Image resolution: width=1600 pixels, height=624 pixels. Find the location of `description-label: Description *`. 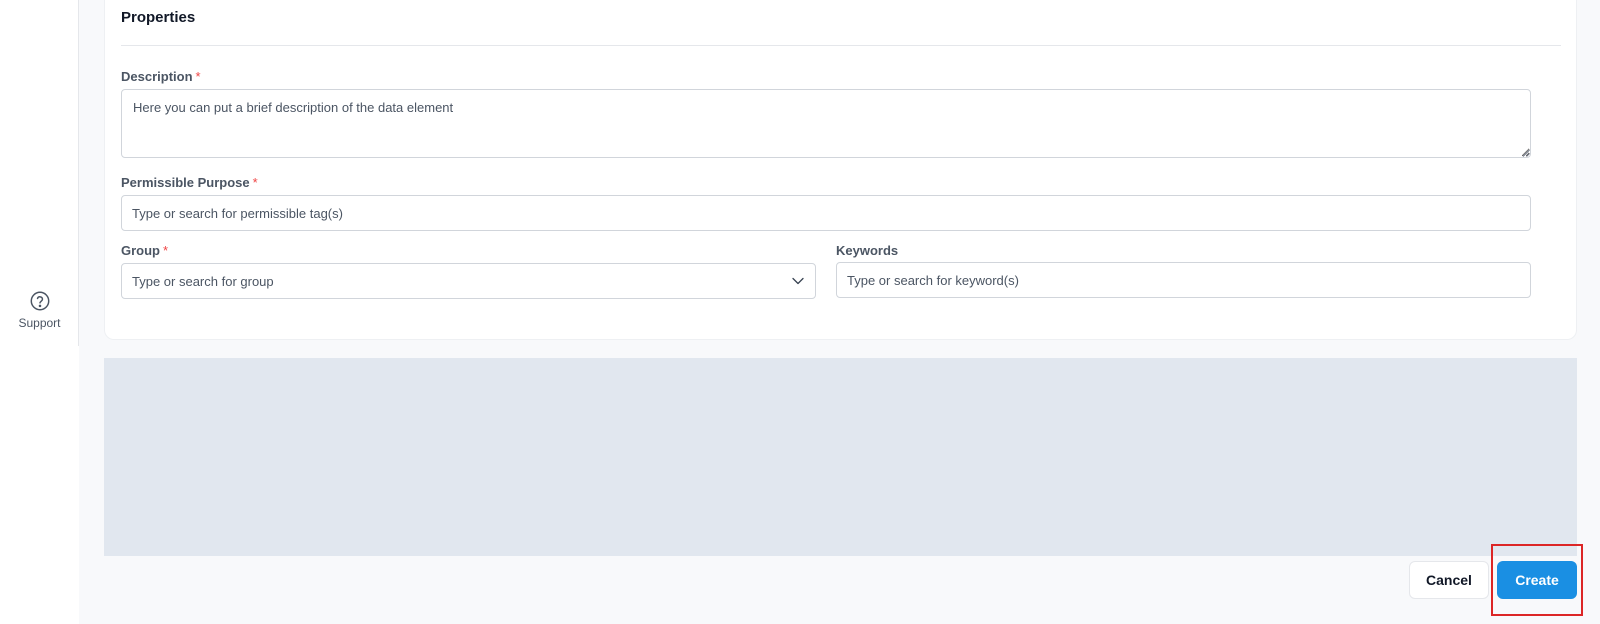

description-label: Description * is located at coordinates (161, 76).